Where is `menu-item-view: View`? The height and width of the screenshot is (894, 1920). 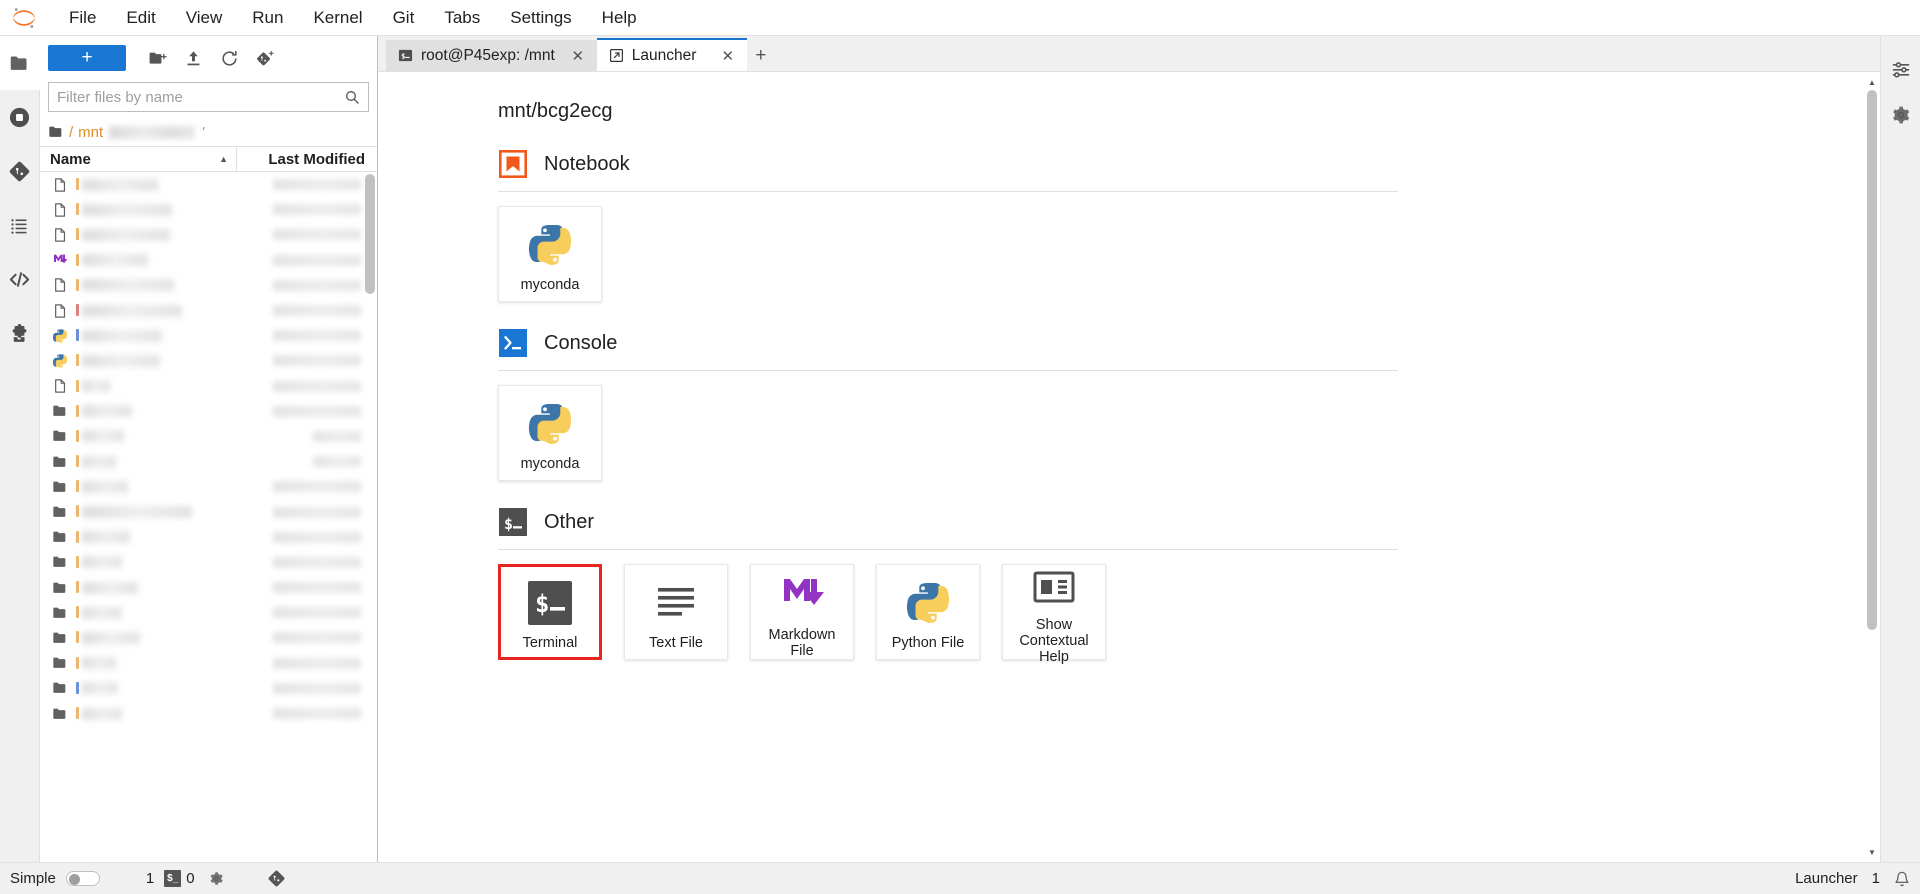
menu-item-view: View is located at coordinates (204, 18).